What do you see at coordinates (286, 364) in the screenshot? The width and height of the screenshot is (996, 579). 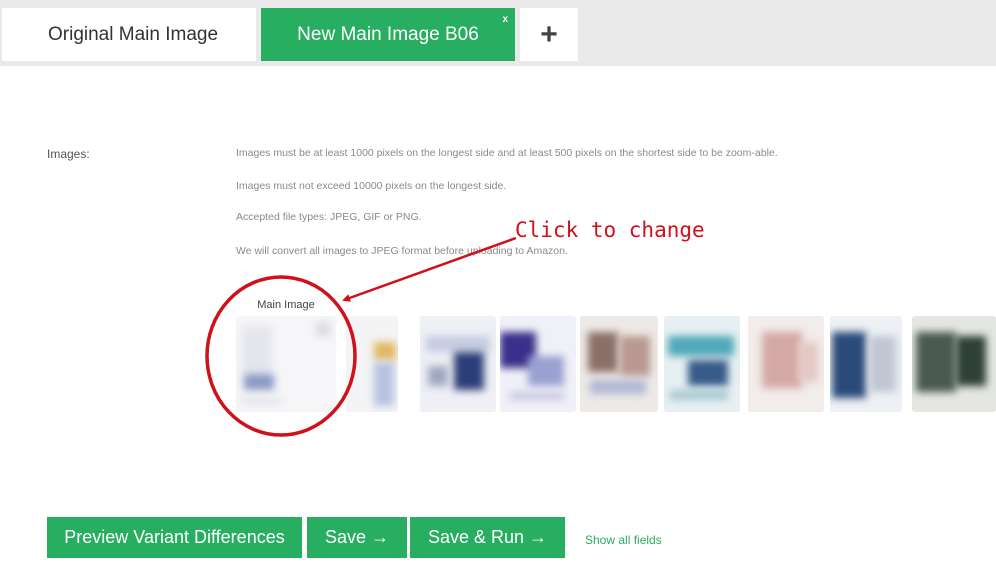 I see `main-image-thumbnail` at bounding box center [286, 364].